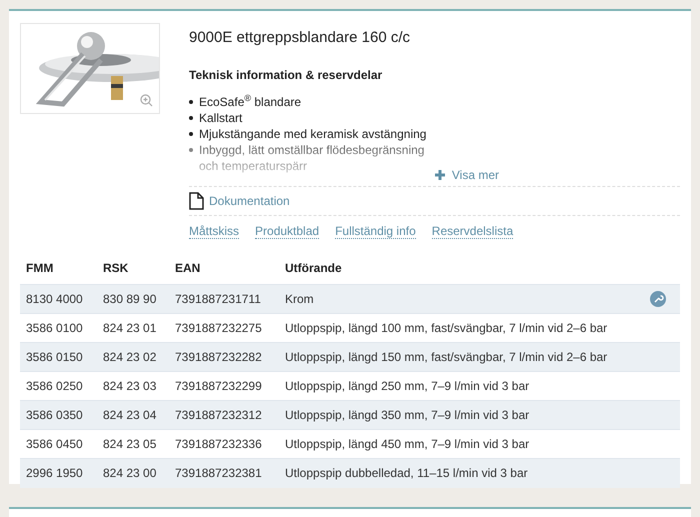 The image size is (700, 517). What do you see at coordinates (129, 328) in the screenshot?
I see `table-cell: 824 23 01` at bounding box center [129, 328].